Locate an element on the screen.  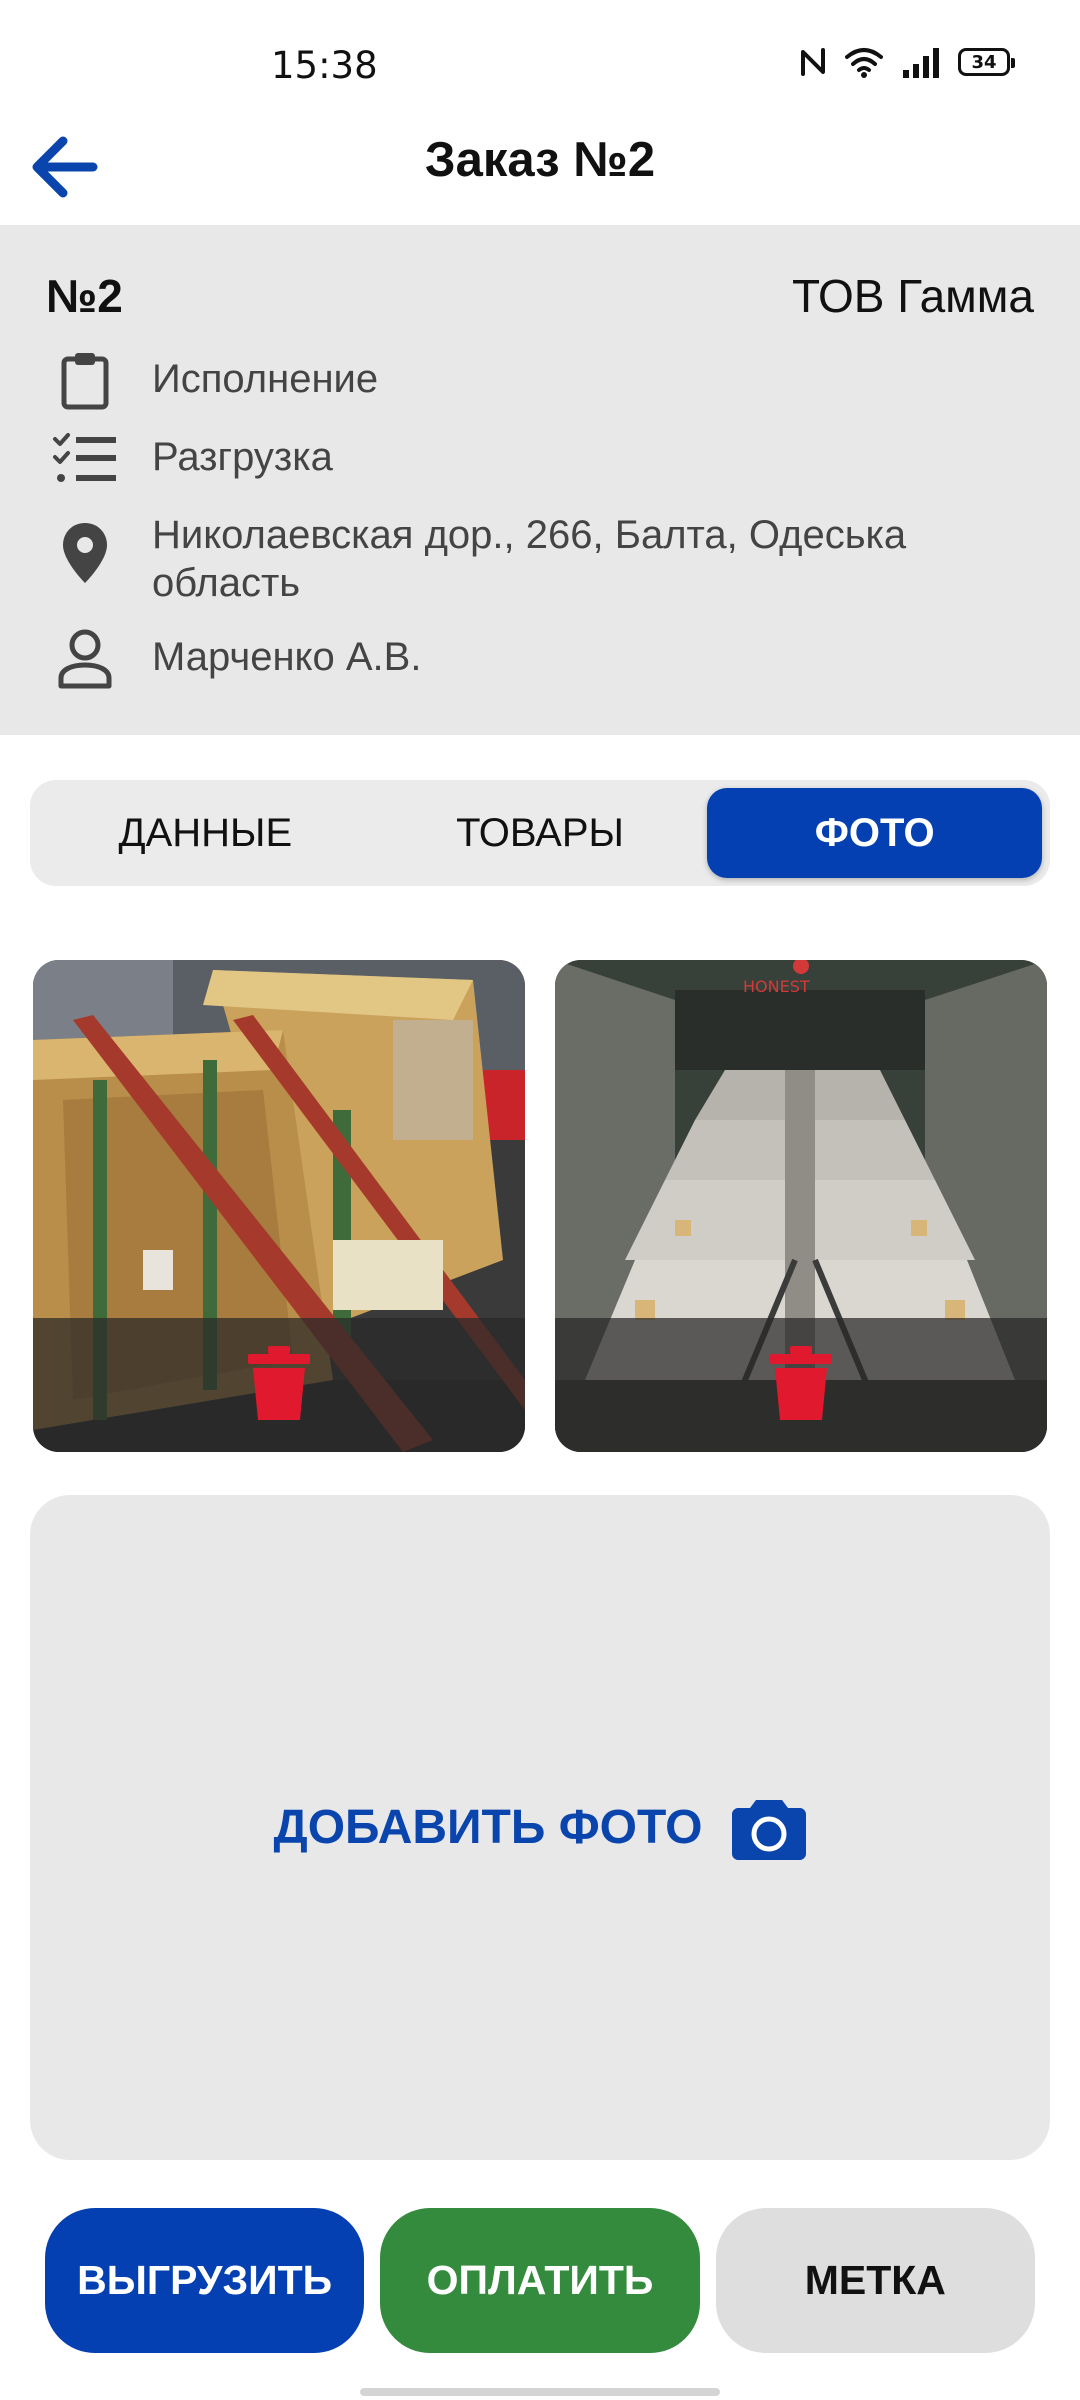
add-photo-label: ДОБАВИТЬ ФОТО is located at coordinates (488, 1827).